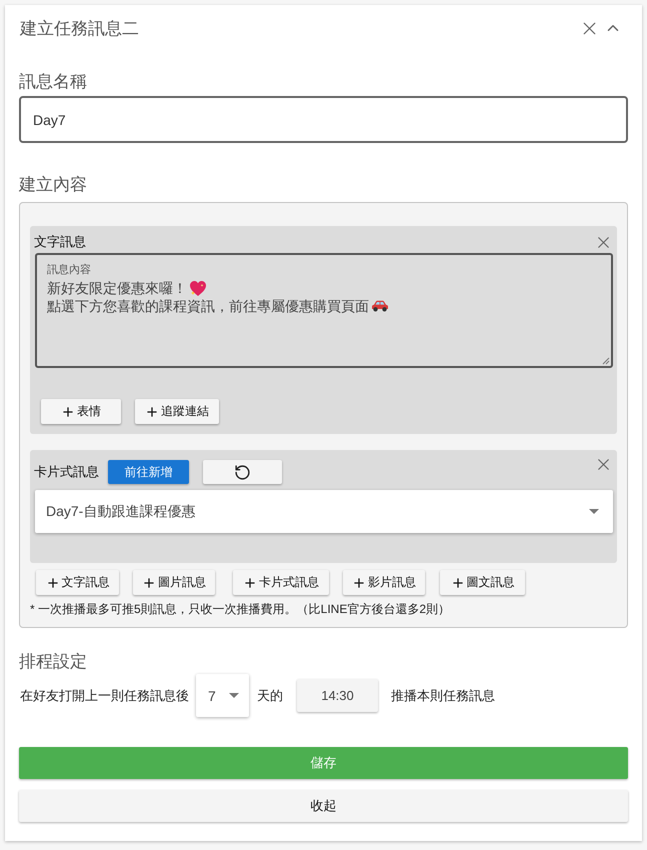 This screenshot has height=850, width=647. I want to click on message-text-line: 點選下方您喜歡的課程資訊，前往專屬優惠購買頁面, so click(208, 306).